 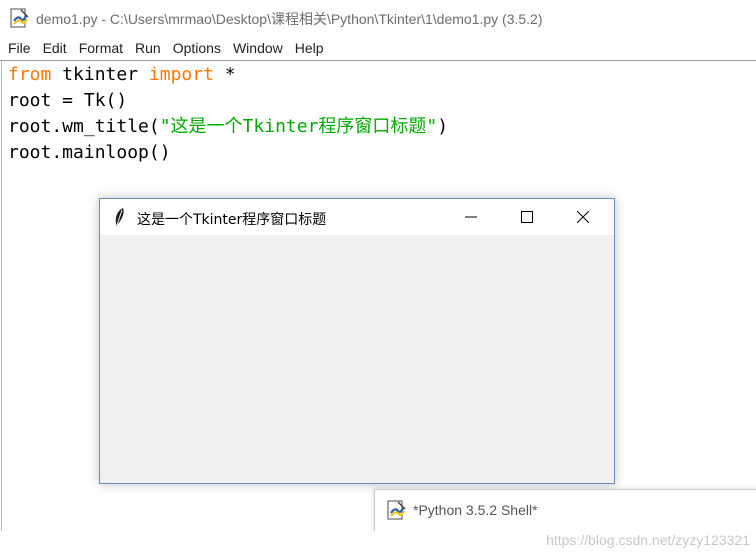 I want to click on keyword-from: from, so click(x=30, y=74).